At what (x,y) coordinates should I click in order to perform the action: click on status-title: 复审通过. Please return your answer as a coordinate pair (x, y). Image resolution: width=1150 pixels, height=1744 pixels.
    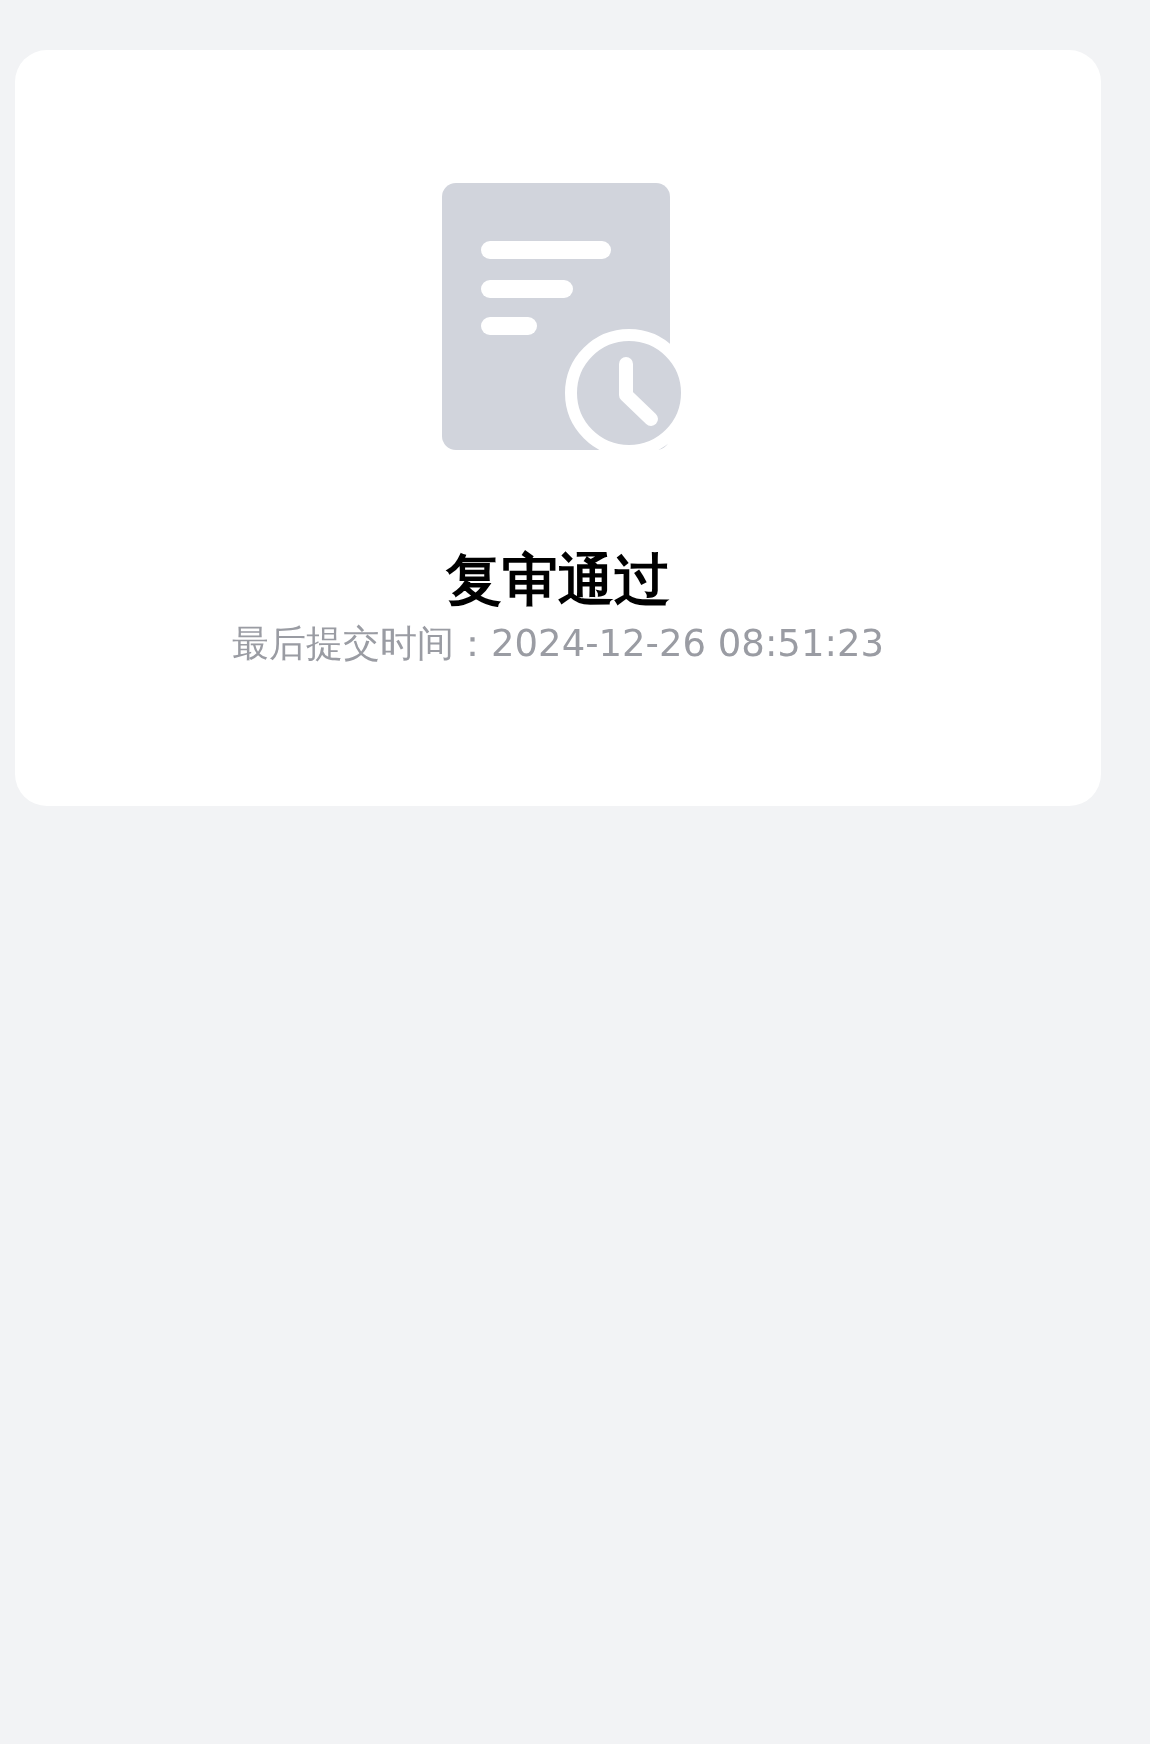
    Looking at the image, I should click on (558, 580).